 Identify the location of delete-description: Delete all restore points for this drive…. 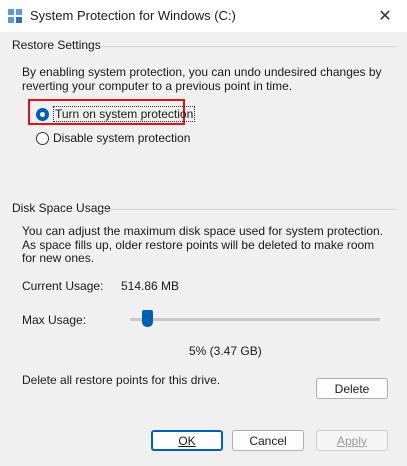
(121, 380).